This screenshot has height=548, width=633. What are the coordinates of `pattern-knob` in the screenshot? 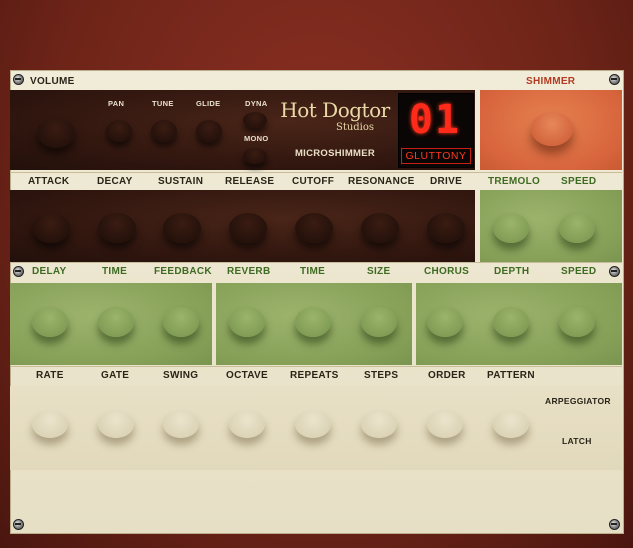 It's located at (511, 424).